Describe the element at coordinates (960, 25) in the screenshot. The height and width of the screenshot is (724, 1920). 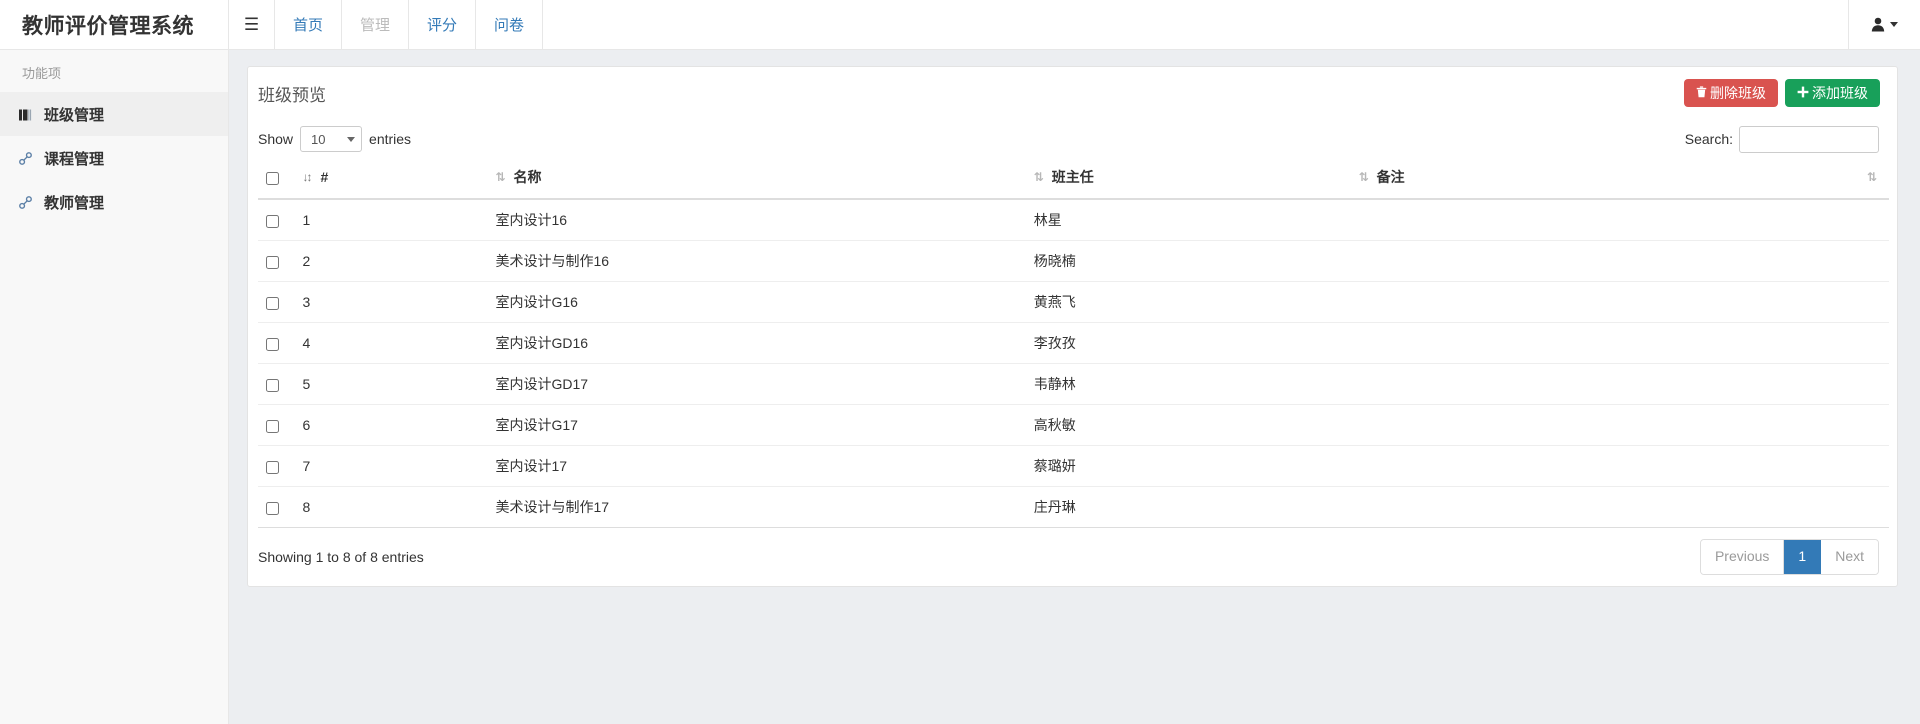
I see `top-navbar: 教师评价管理系统 ☰ 首页 管理 评分 问卷` at that location.